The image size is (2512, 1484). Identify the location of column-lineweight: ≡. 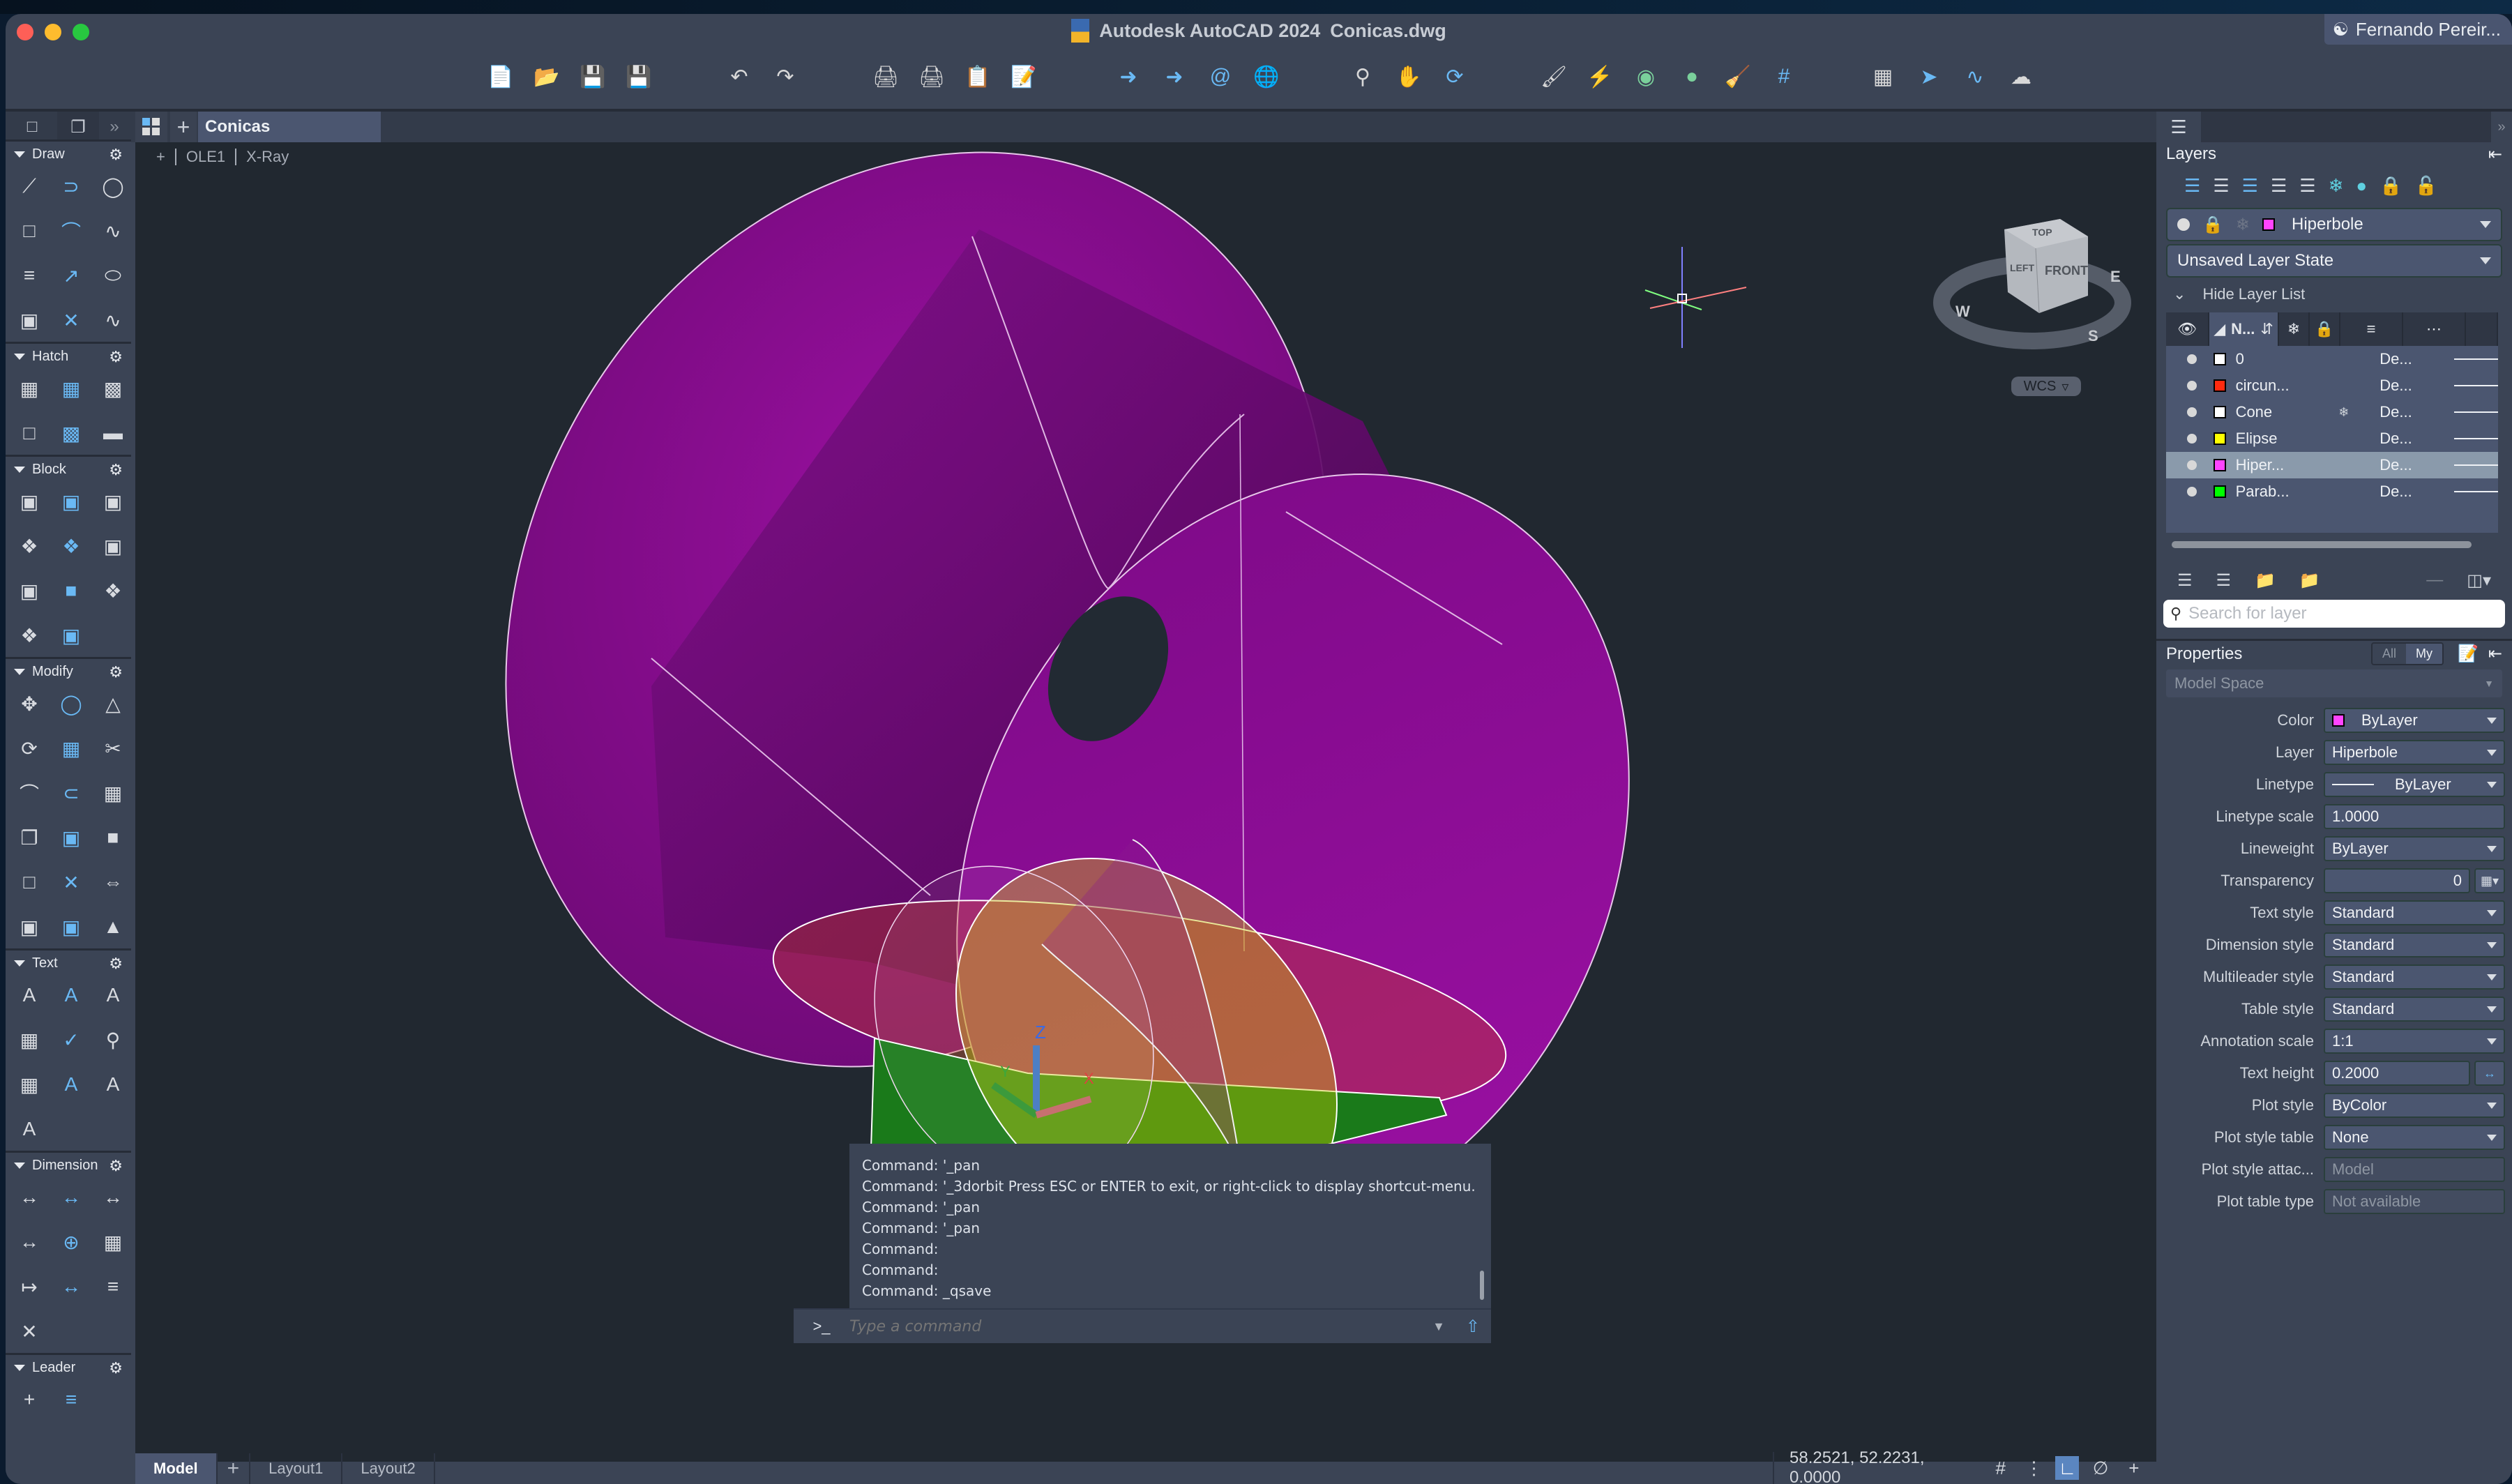
(2371, 329).